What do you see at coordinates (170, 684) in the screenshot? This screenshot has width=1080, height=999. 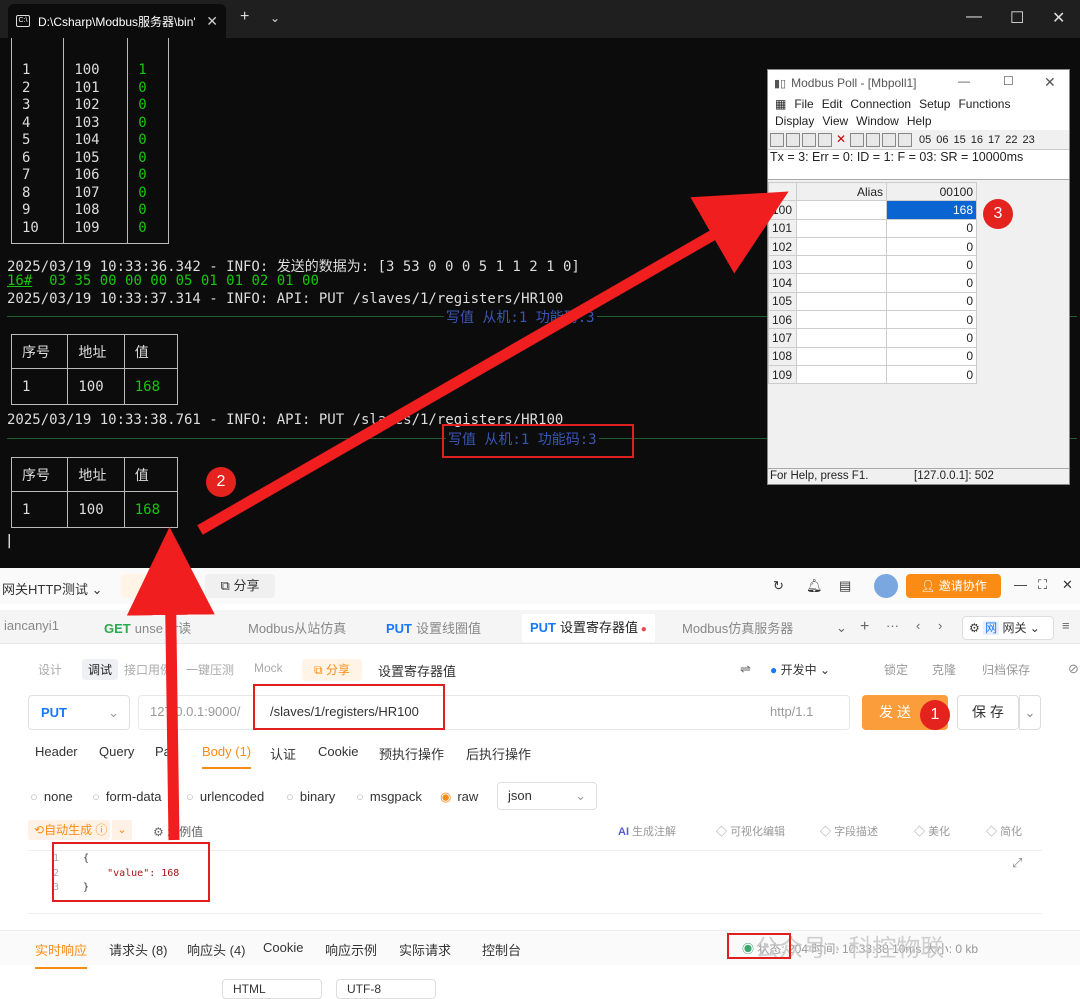 I see `arrow-to-terminal` at bounding box center [170, 684].